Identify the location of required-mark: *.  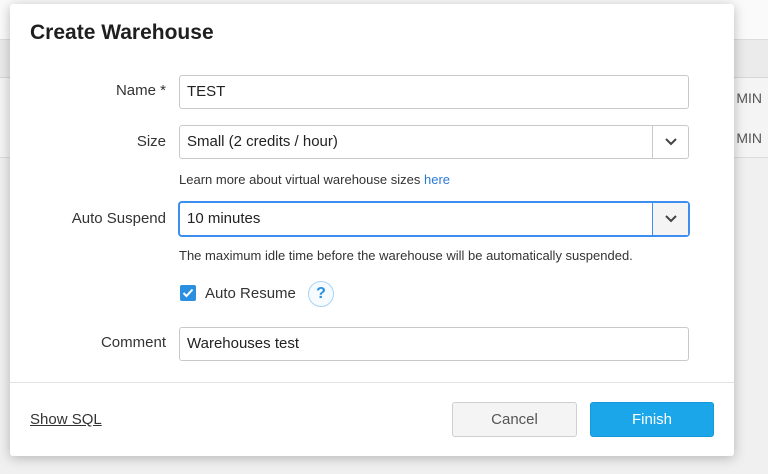
(163, 90).